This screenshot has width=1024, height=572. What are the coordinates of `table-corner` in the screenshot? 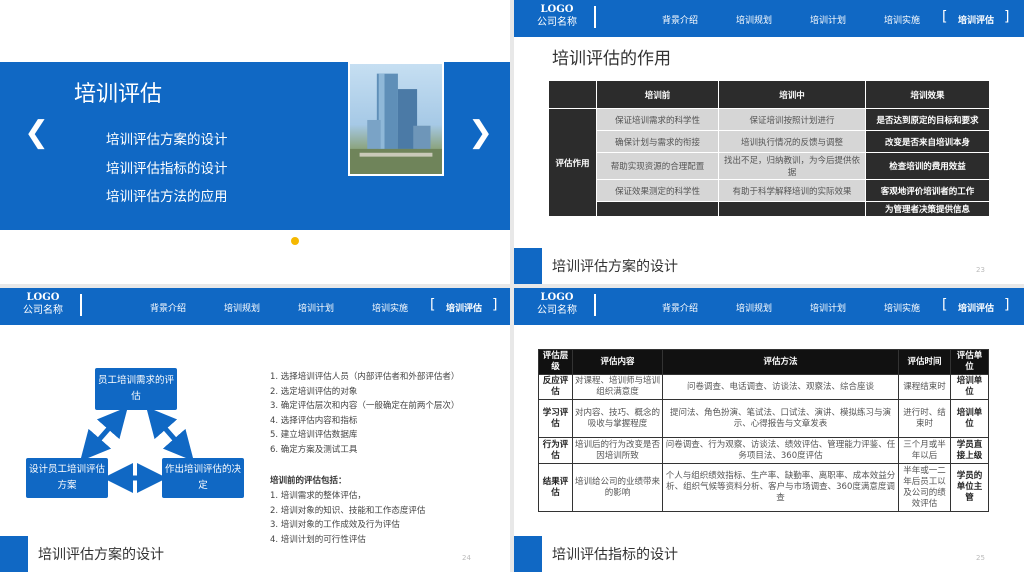 It's located at (572, 94).